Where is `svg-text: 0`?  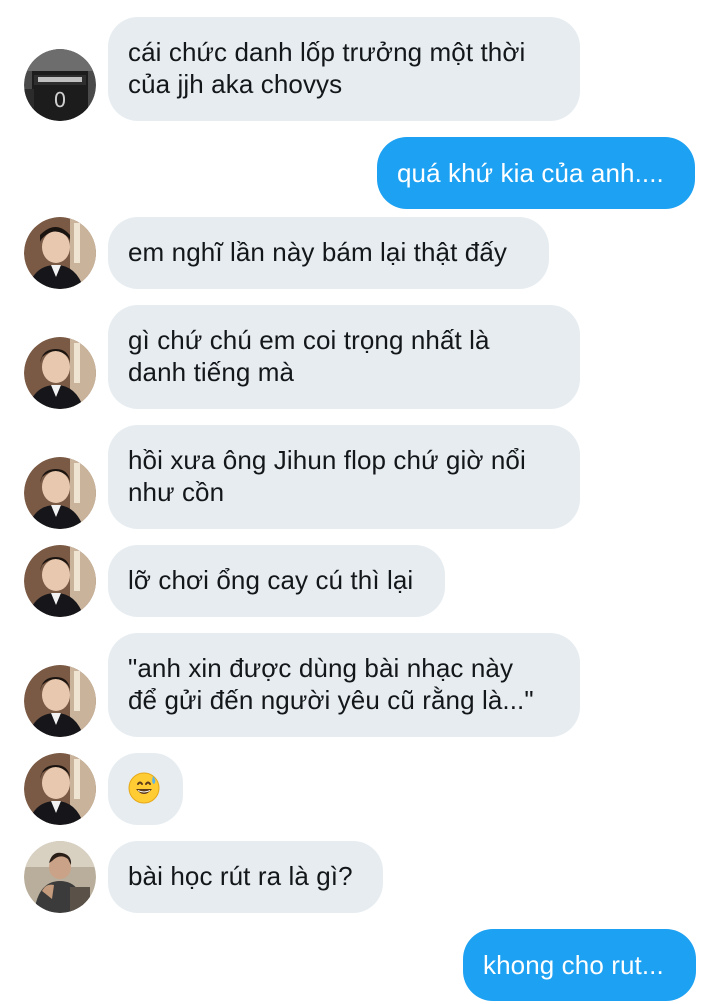 svg-text: 0 is located at coordinates (60, 100).